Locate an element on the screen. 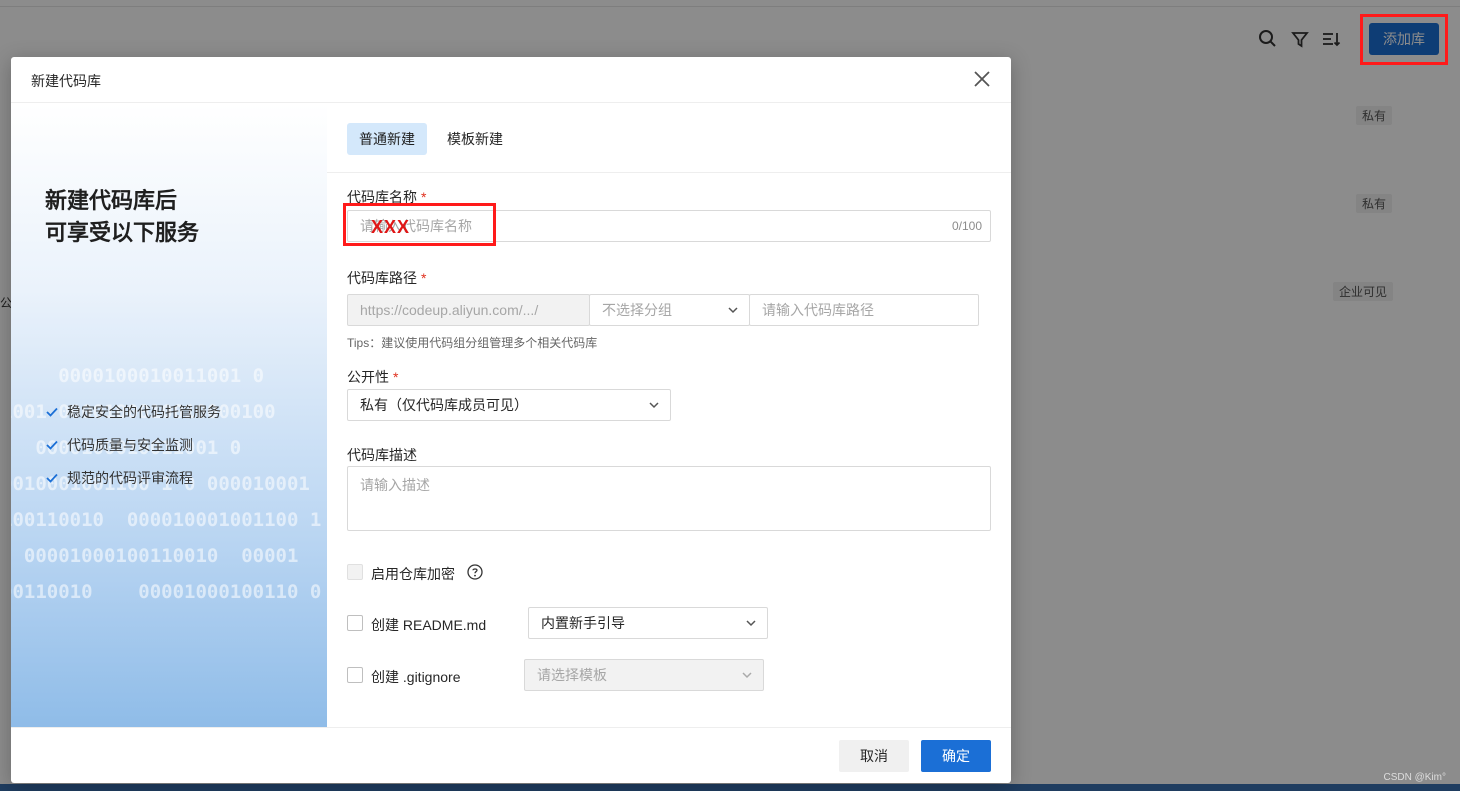 This screenshot has height=791, width=1460. encrypt-label: 启用仓库加密 is located at coordinates (413, 574).